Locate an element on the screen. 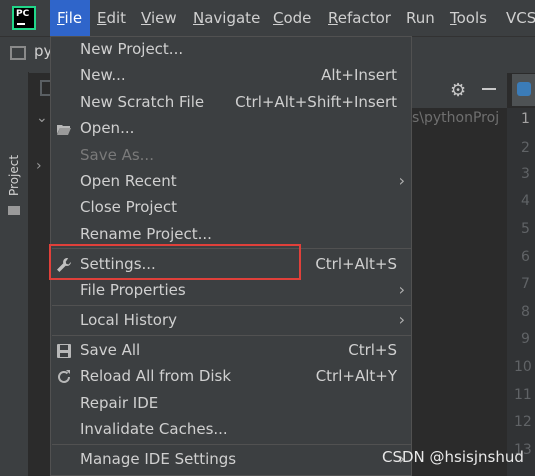  line-number: 6 is located at coordinates (525, 257).